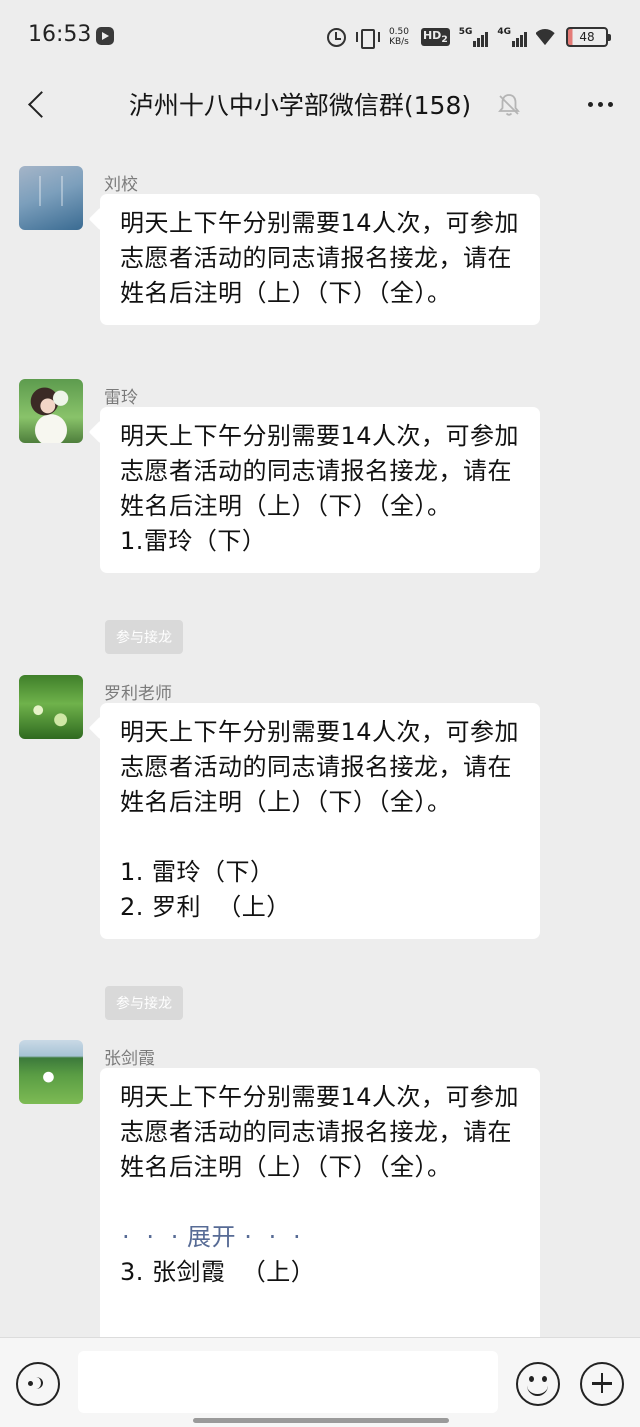 The height and width of the screenshot is (1427, 640). I want to click on solitaire-entry: 3. 张剑霞 （上）, so click(218, 1272).